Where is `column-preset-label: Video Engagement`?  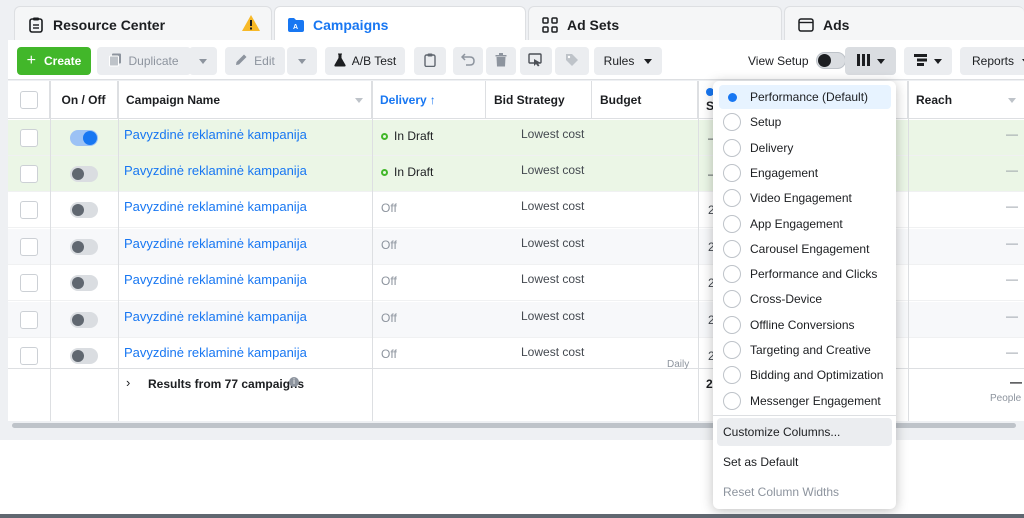 column-preset-label: Video Engagement is located at coordinates (801, 198).